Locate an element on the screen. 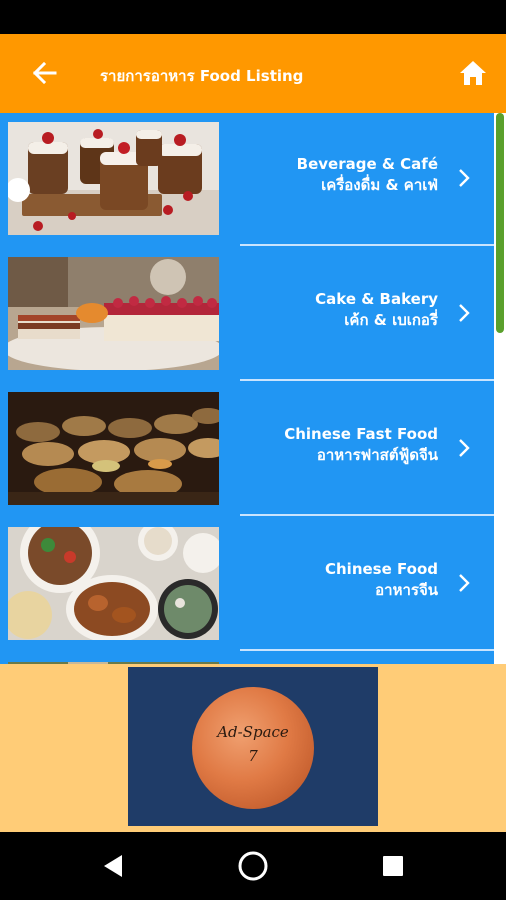 The height and width of the screenshot is (900, 506). home-icon is located at coordinates (473, 73).